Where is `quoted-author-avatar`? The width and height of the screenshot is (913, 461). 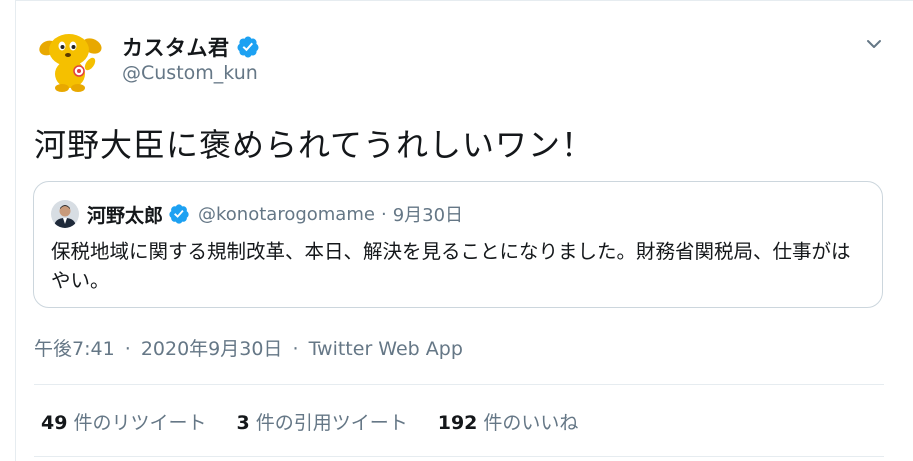
quoted-author-avatar is located at coordinates (65, 214).